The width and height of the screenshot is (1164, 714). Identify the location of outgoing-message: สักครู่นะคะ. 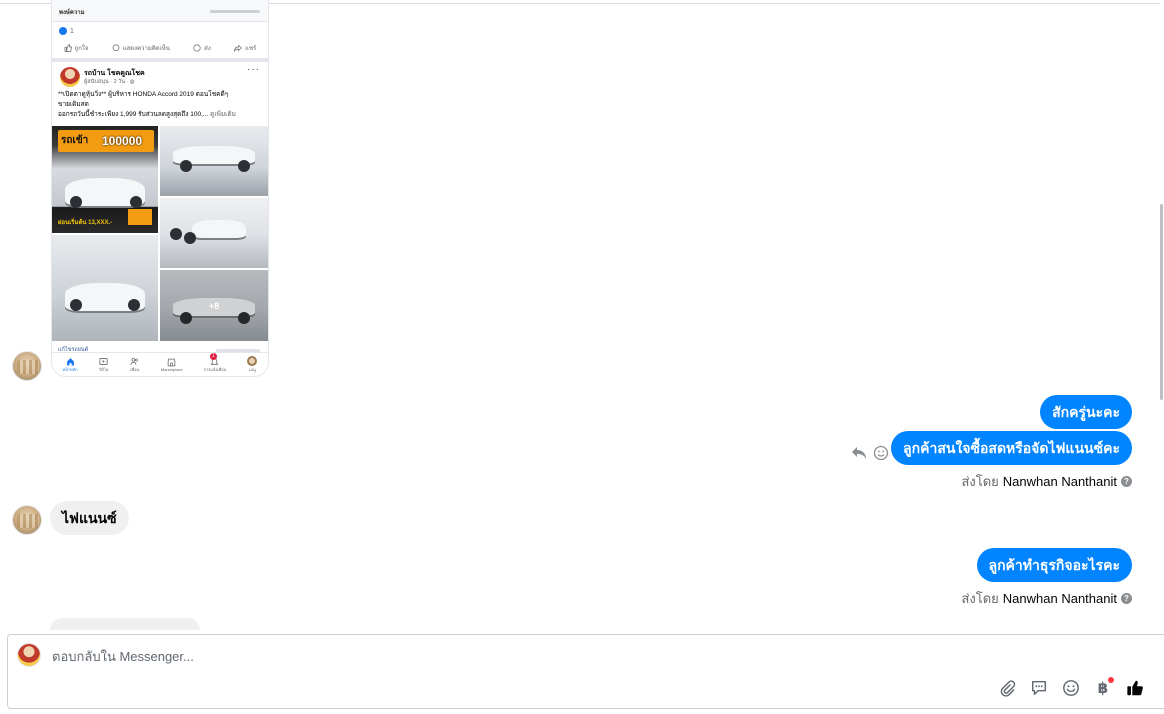
(1086, 412).